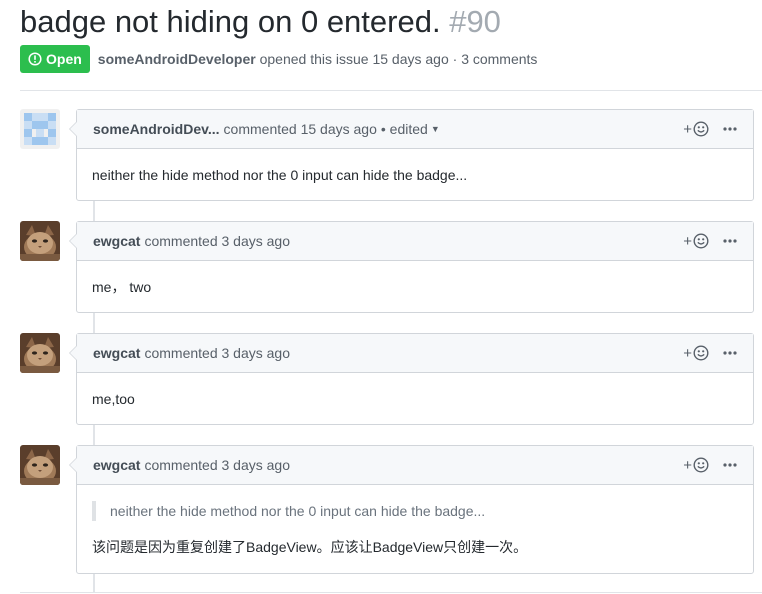 This screenshot has height=594, width=762. I want to click on issue-author-link: someAndroidDeveloper, so click(177, 59).